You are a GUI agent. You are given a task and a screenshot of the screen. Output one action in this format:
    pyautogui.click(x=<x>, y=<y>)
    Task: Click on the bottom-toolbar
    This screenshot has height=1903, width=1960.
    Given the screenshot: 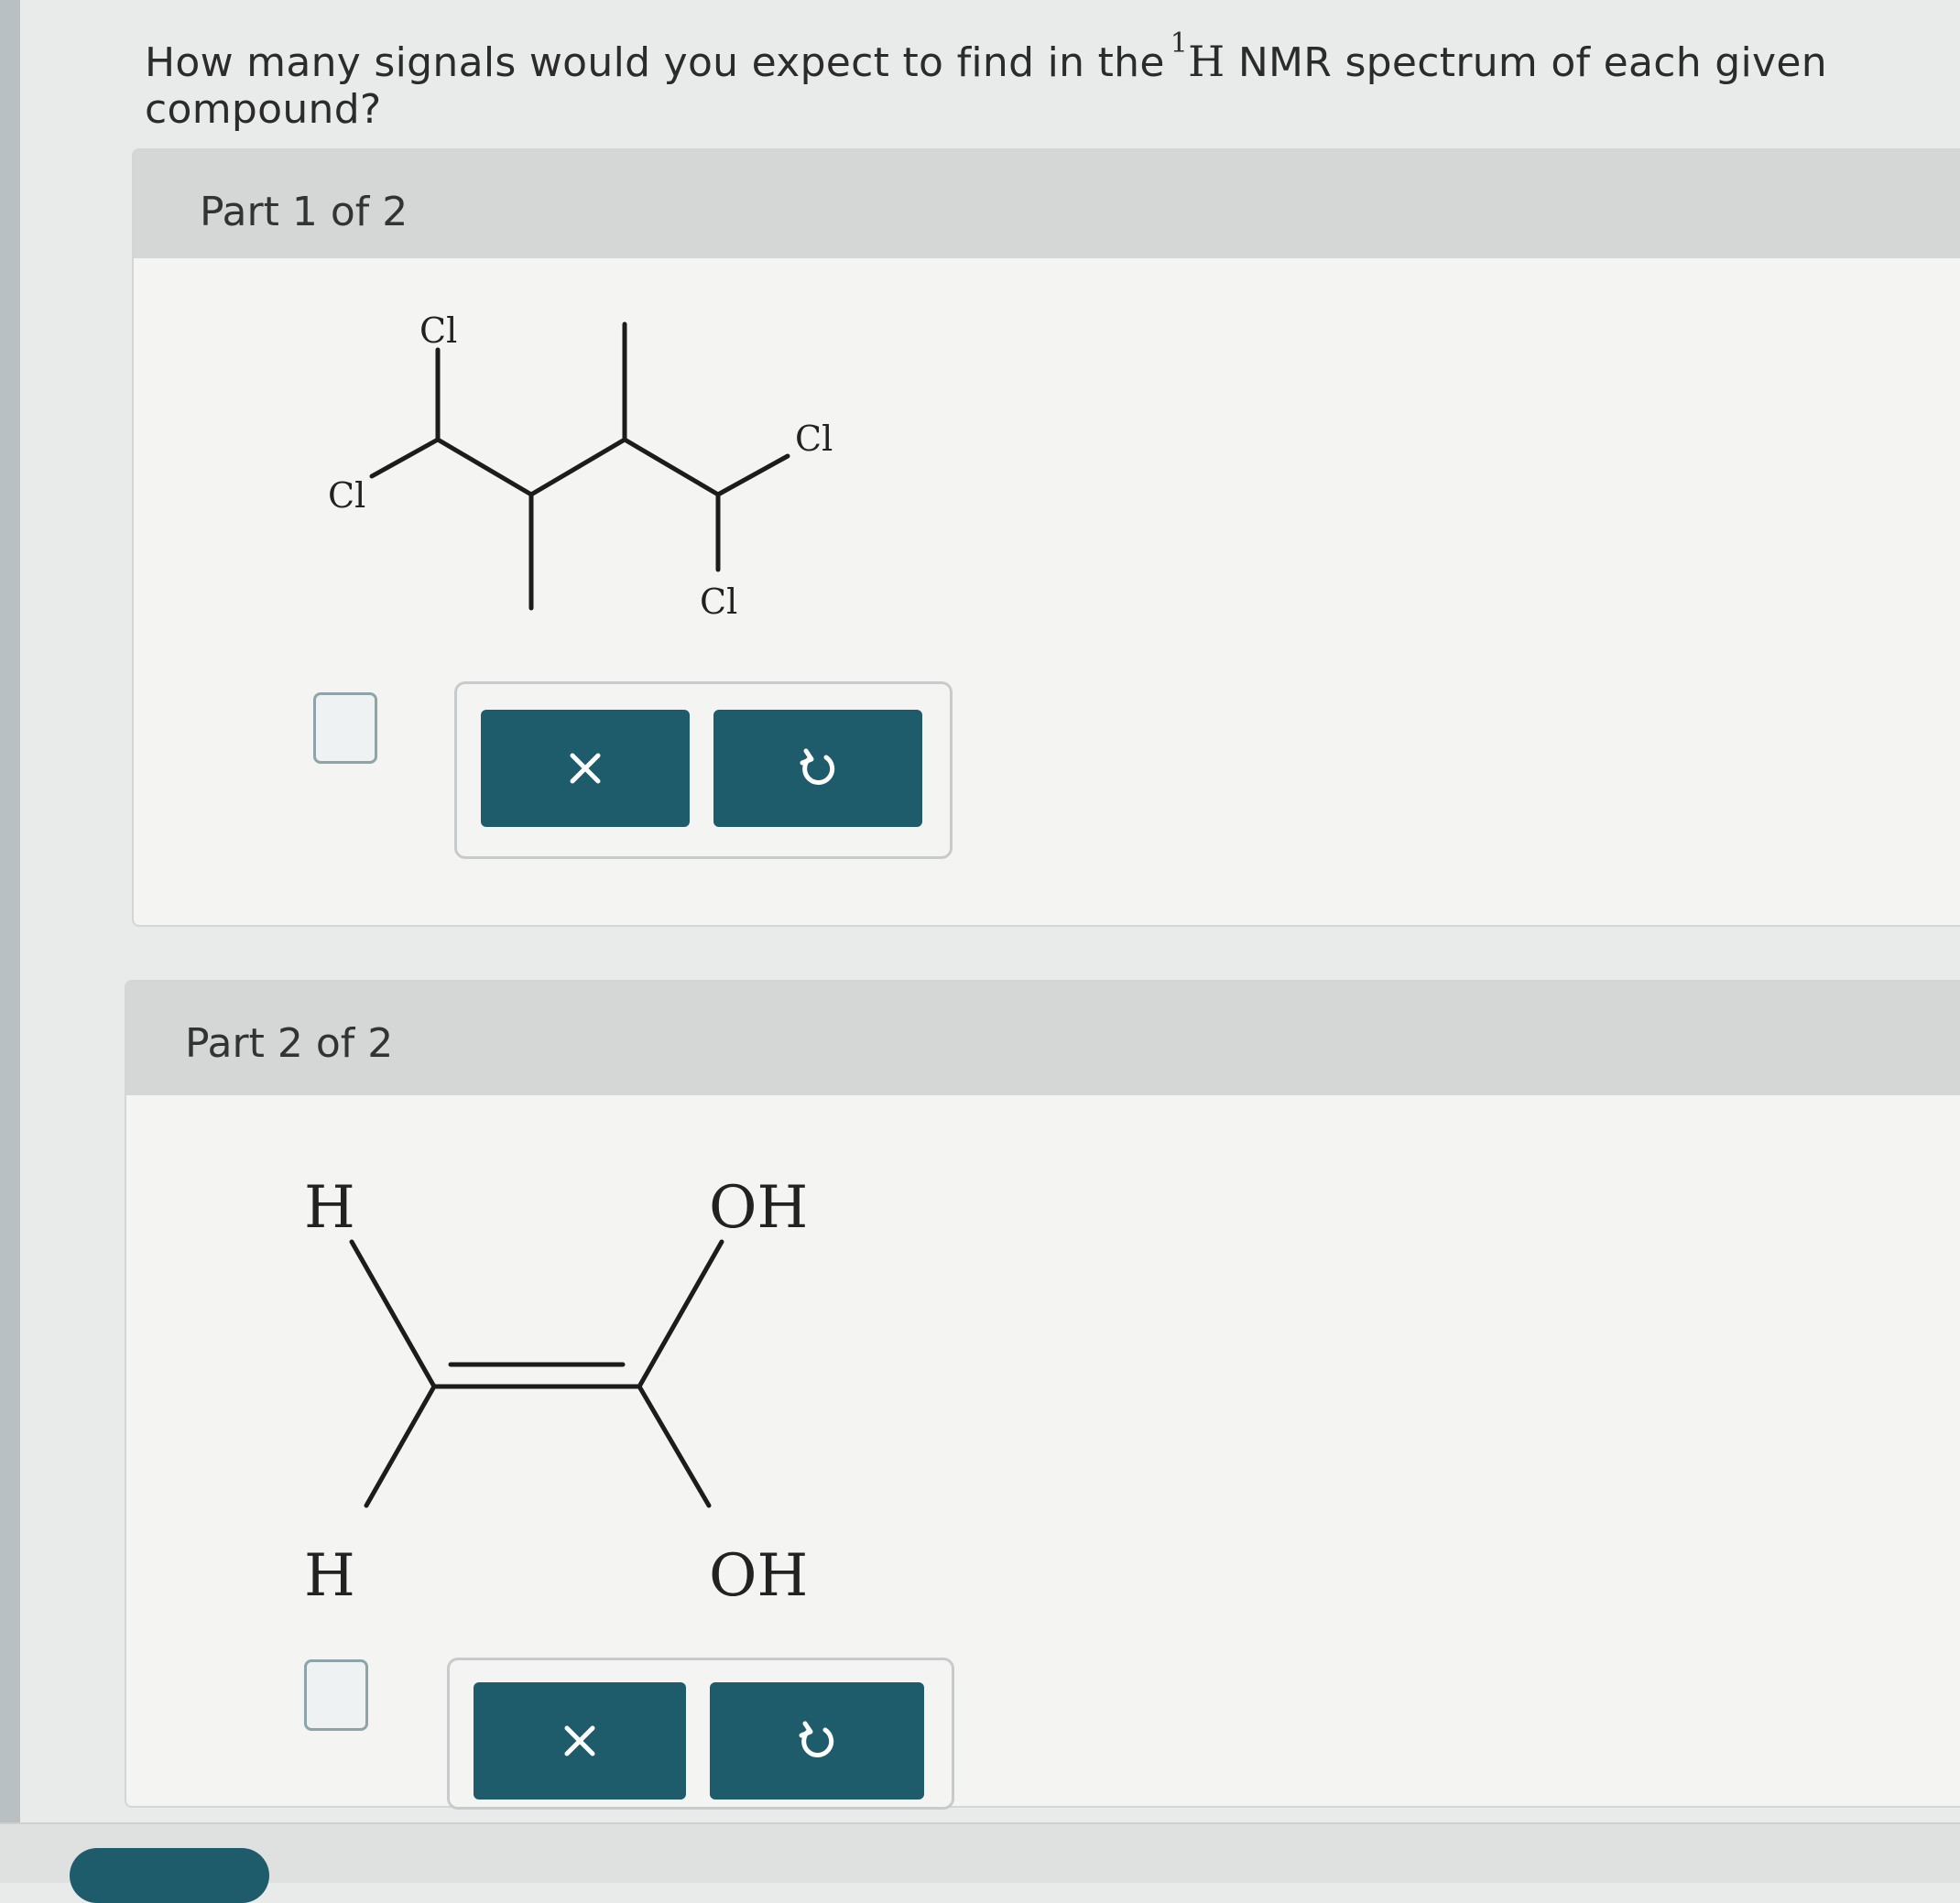 What is the action you would take?
    pyautogui.click(x=980, y=1853)
    